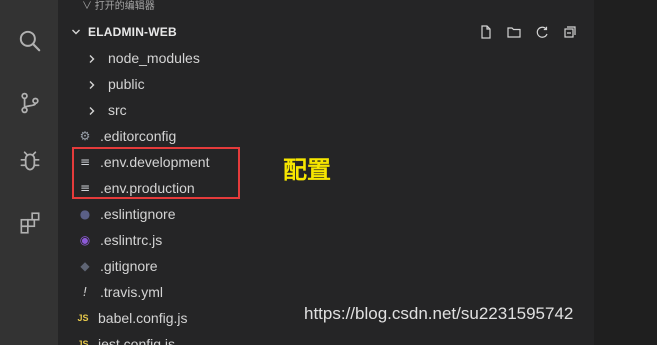 The height and width of the screenshot is (345, 657). What do you see at coordinates (117, 110) in the screenshot?
I see `tree-item-label: src` at bounding box center [117, 110].